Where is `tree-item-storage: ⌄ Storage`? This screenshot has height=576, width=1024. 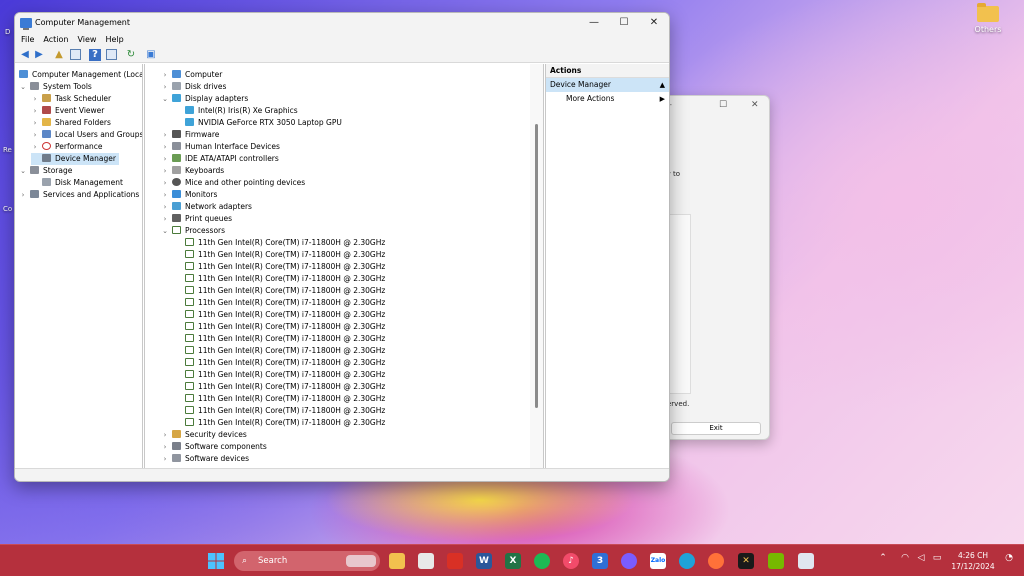
tree-item-storage: ⌄ Storage is located at coordinates (45, 171).